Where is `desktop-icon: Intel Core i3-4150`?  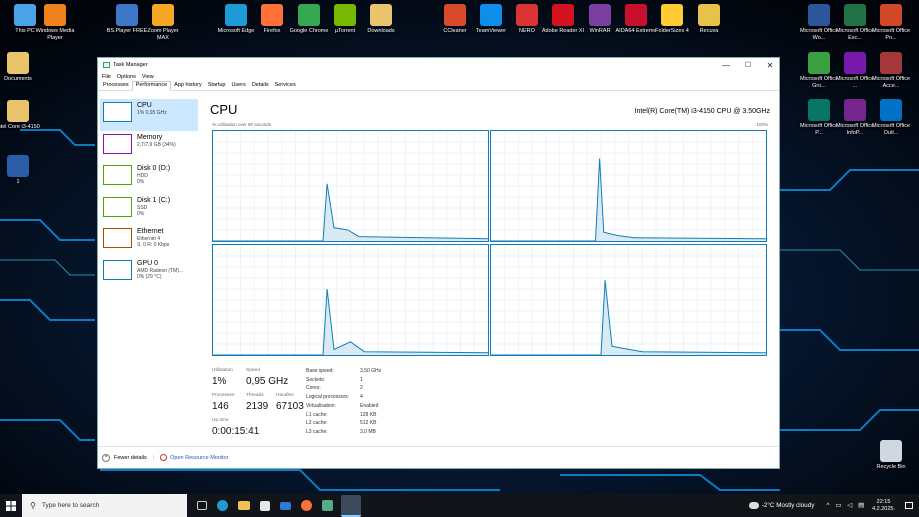
desktop-icon: Intel Core i3-4150 is located at coordinates (20, 115).